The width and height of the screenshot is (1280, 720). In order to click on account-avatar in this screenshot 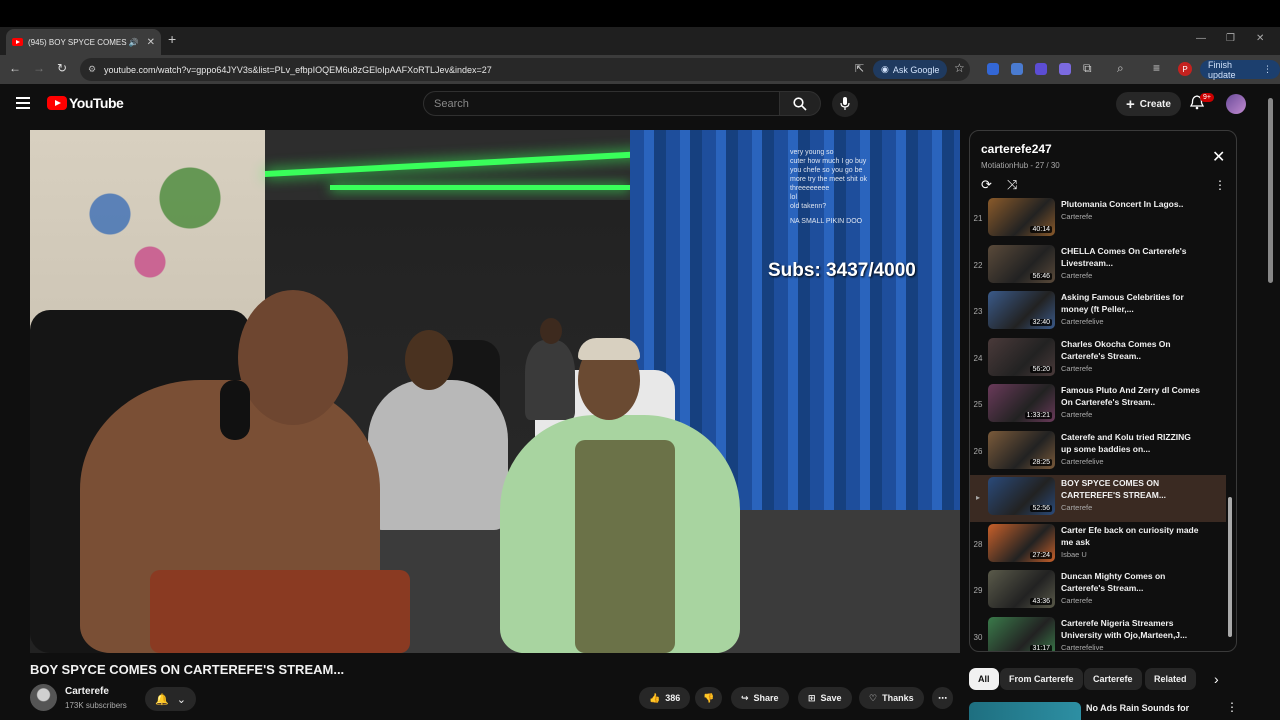, I will do `click(1236, 104)`.